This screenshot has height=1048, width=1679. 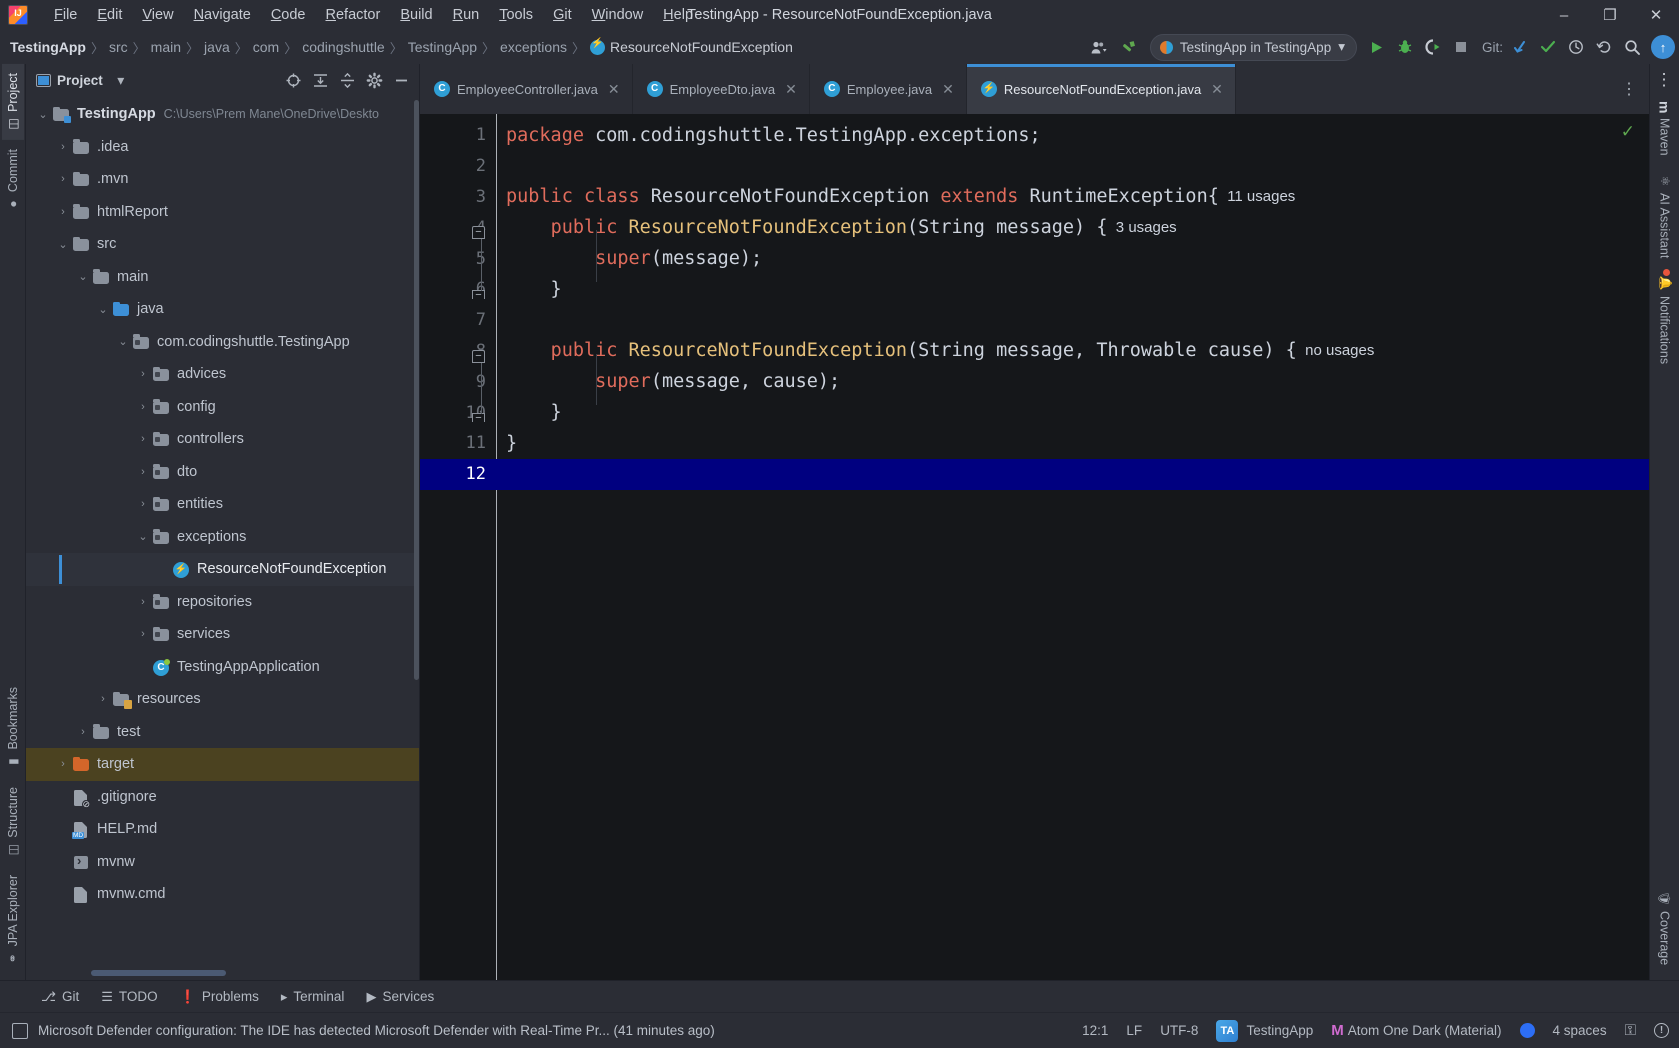 What do you see at coordinates (1527, 1030) in the screenshot?
I see `status-blue-dot-icon` at bounding box center [1527, 1030].